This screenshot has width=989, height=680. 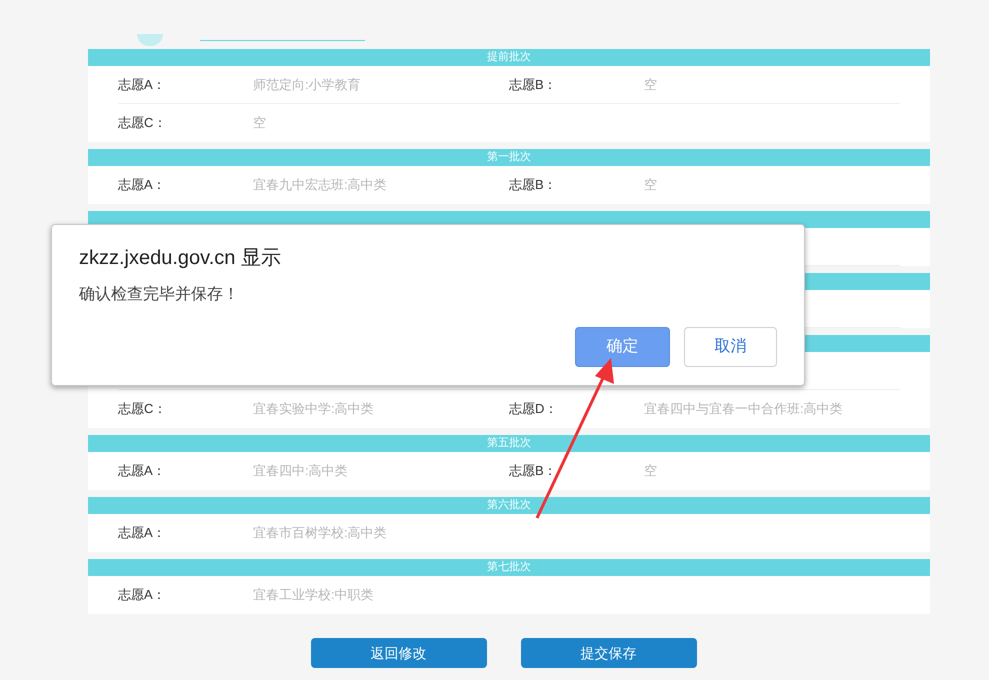 I want to click on section-title: 第五批次, so click(x=509, y=443).